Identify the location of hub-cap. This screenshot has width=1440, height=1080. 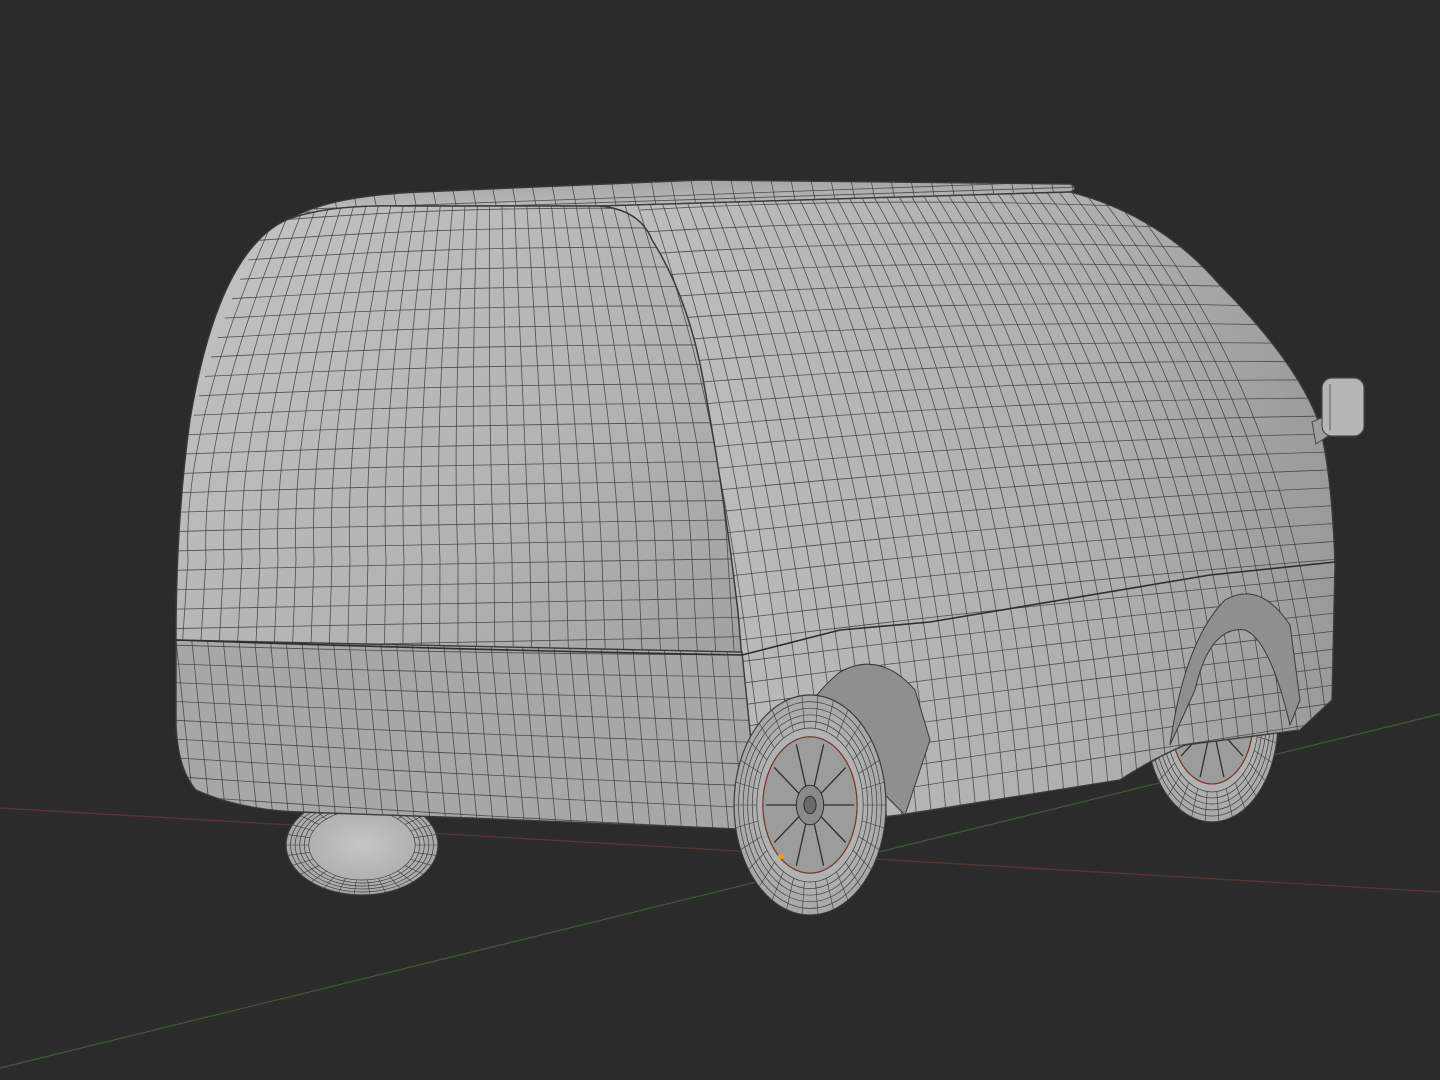
(810, 805).